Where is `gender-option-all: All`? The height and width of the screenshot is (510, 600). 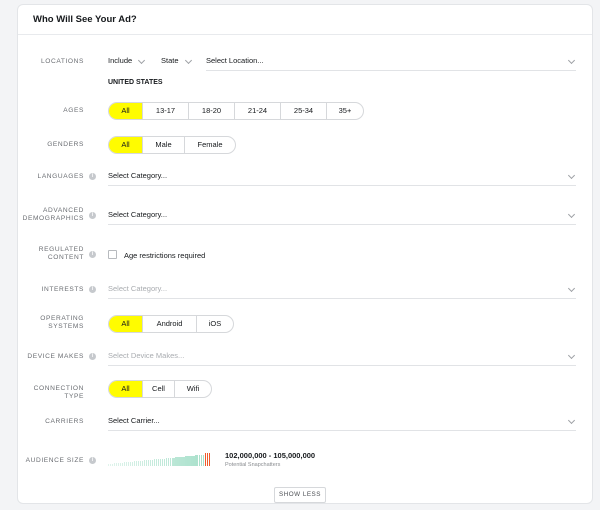
gender-option-all: All is located at coordinates (126, 145).